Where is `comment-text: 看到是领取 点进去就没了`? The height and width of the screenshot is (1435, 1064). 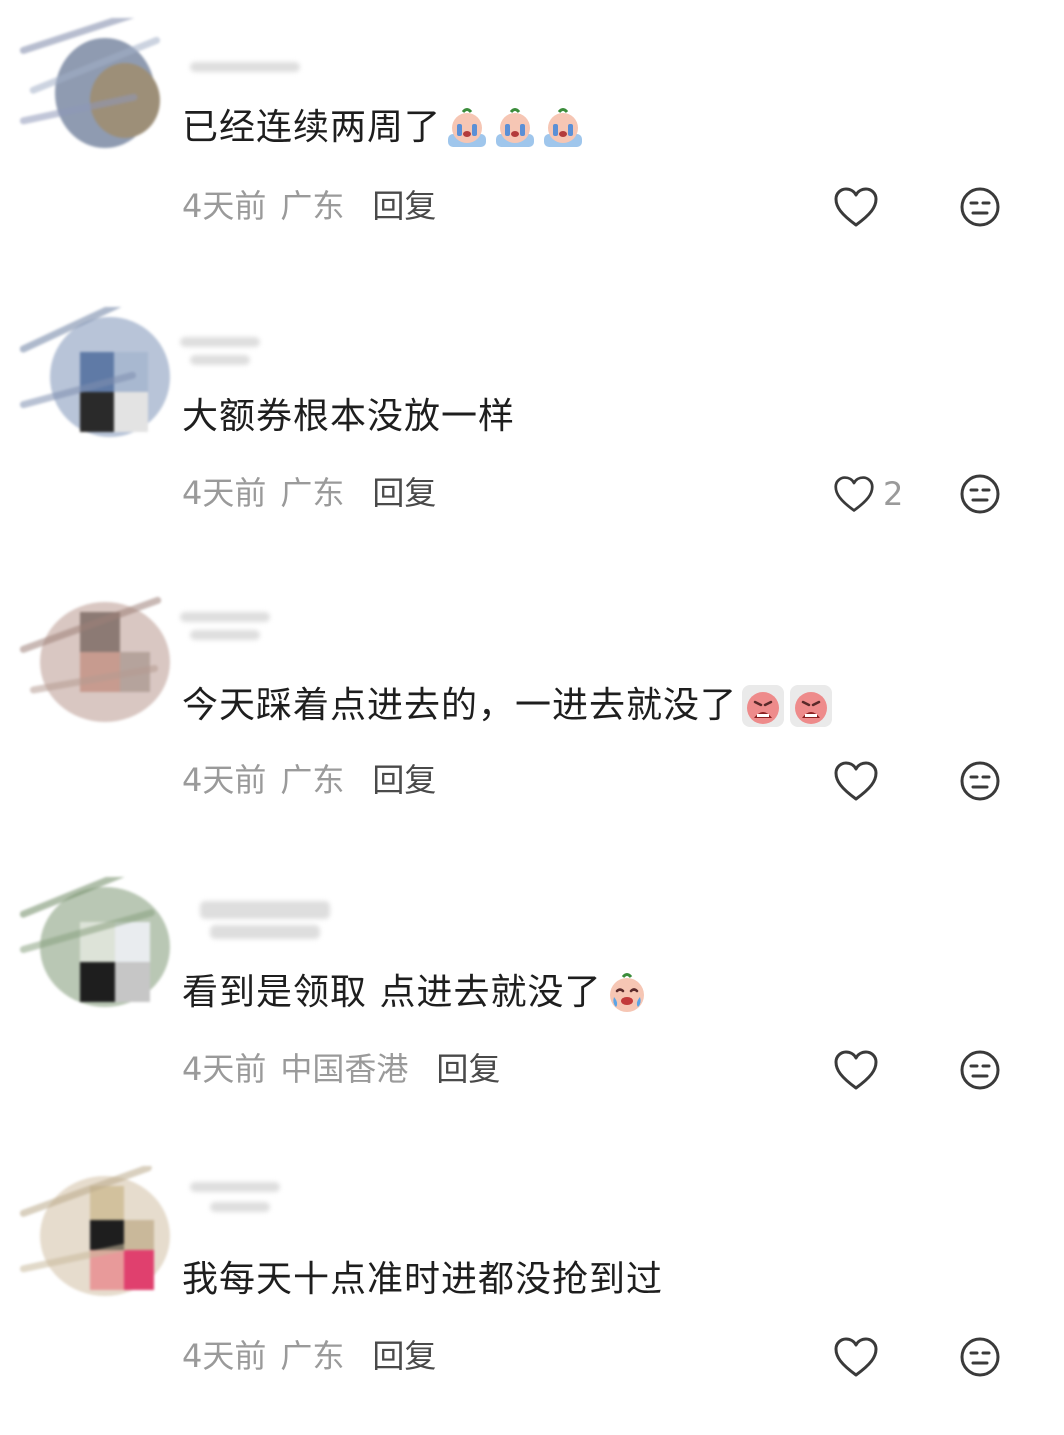
comment-text: 看到是领取 点进去就没了 is located at coordinates (415, 993).